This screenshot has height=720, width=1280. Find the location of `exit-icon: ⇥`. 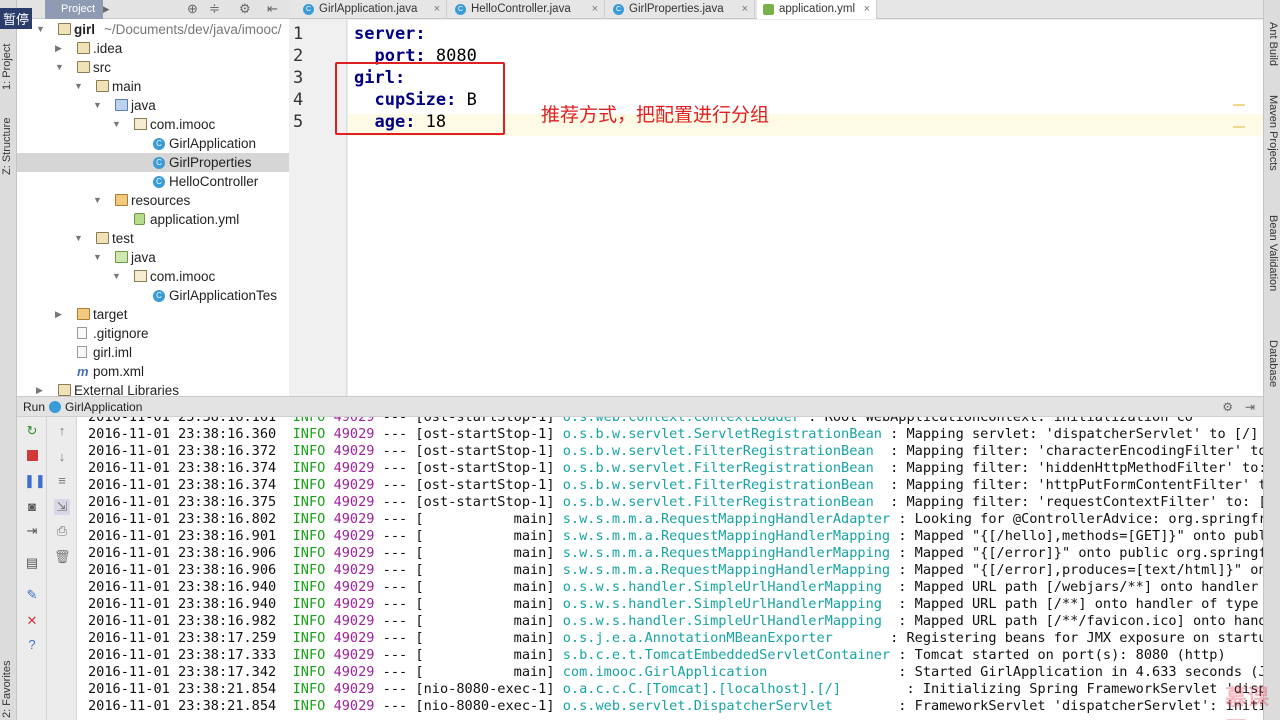

exit-icon: ⇥ is located at coordinates (32, 531).